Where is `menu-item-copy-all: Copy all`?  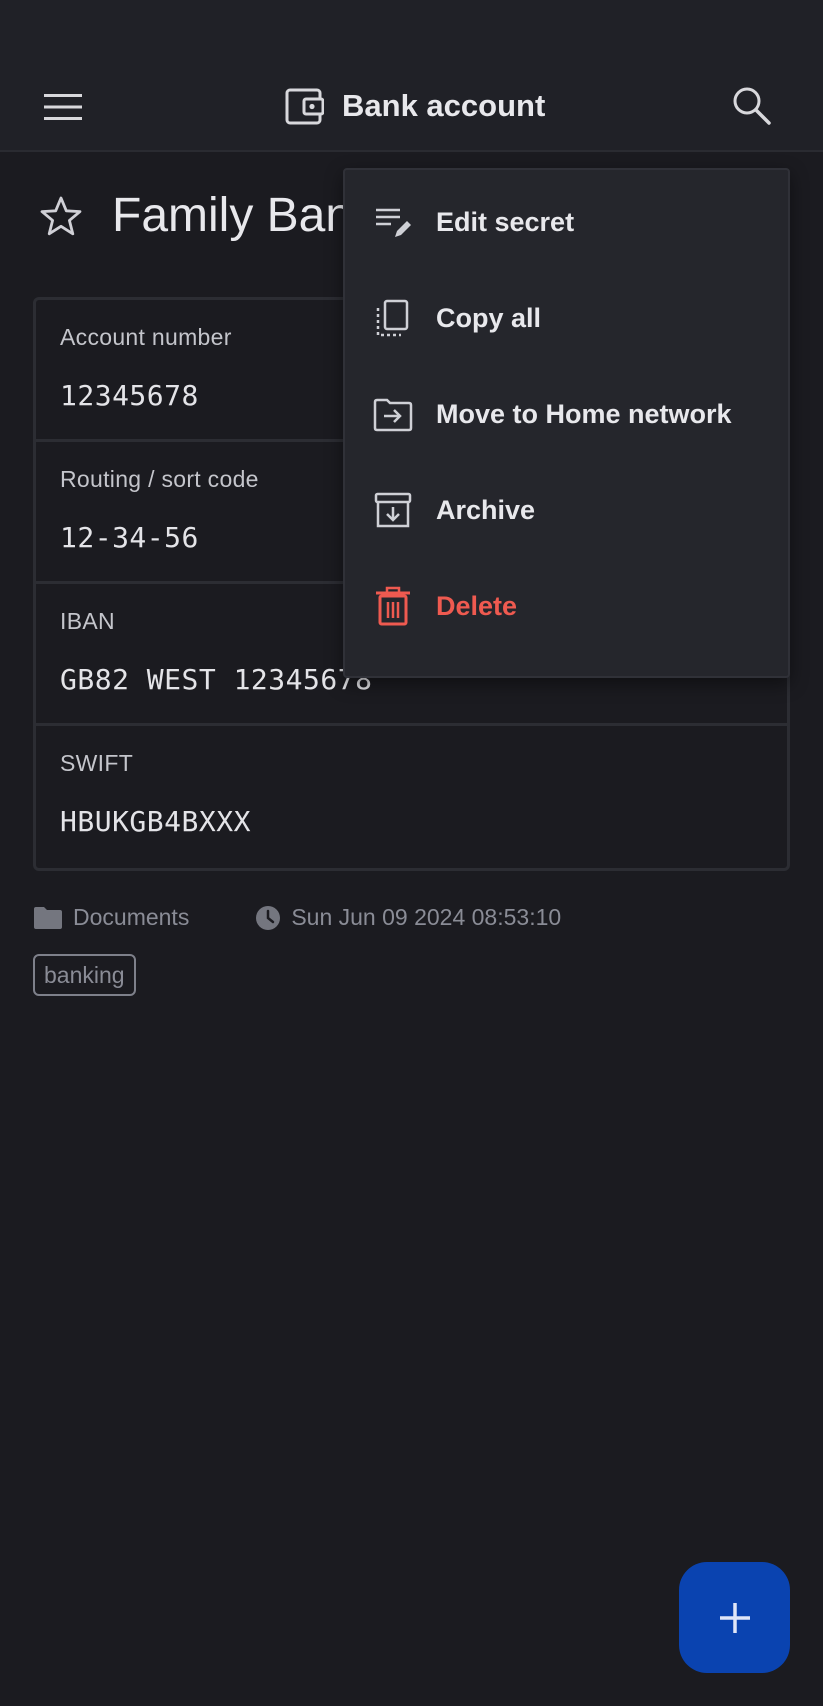
menu-item-copy-all: Copy all is located at coordinates (566, 318).